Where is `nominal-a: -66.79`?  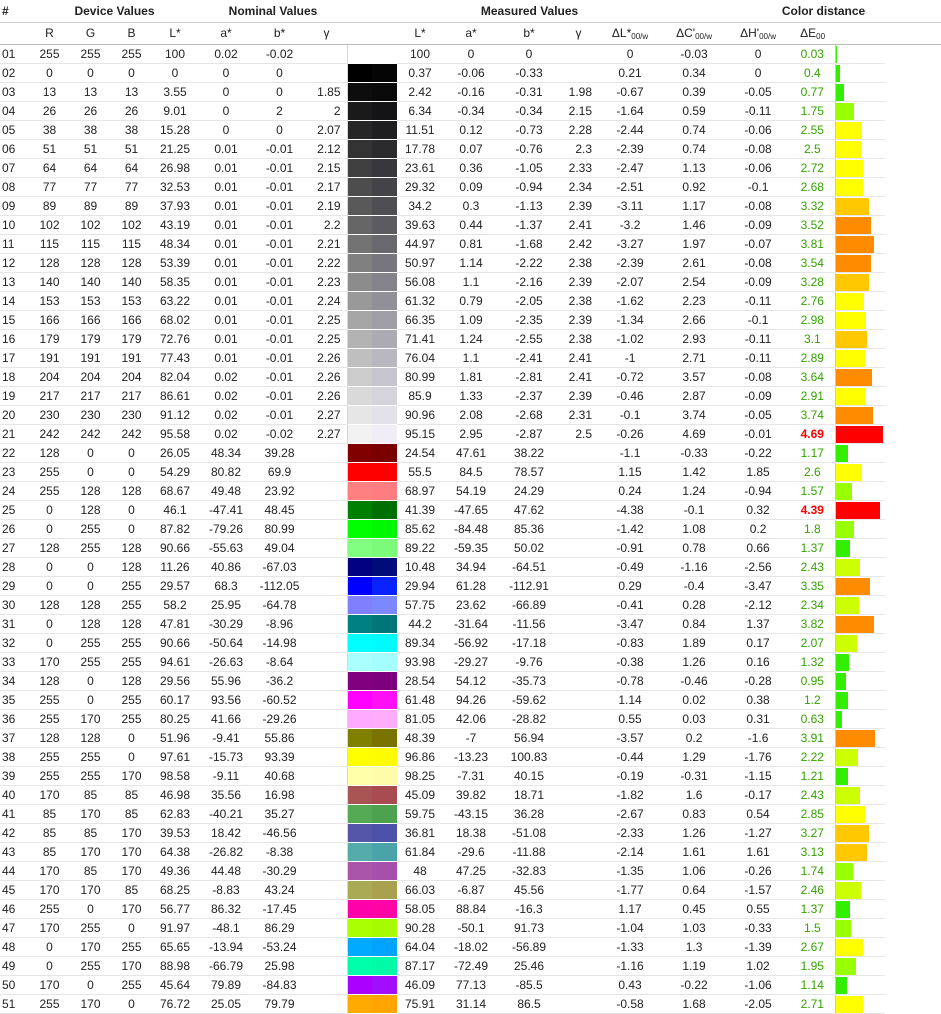
nominal-a: -66.79 is located at coordinates (226, 966).